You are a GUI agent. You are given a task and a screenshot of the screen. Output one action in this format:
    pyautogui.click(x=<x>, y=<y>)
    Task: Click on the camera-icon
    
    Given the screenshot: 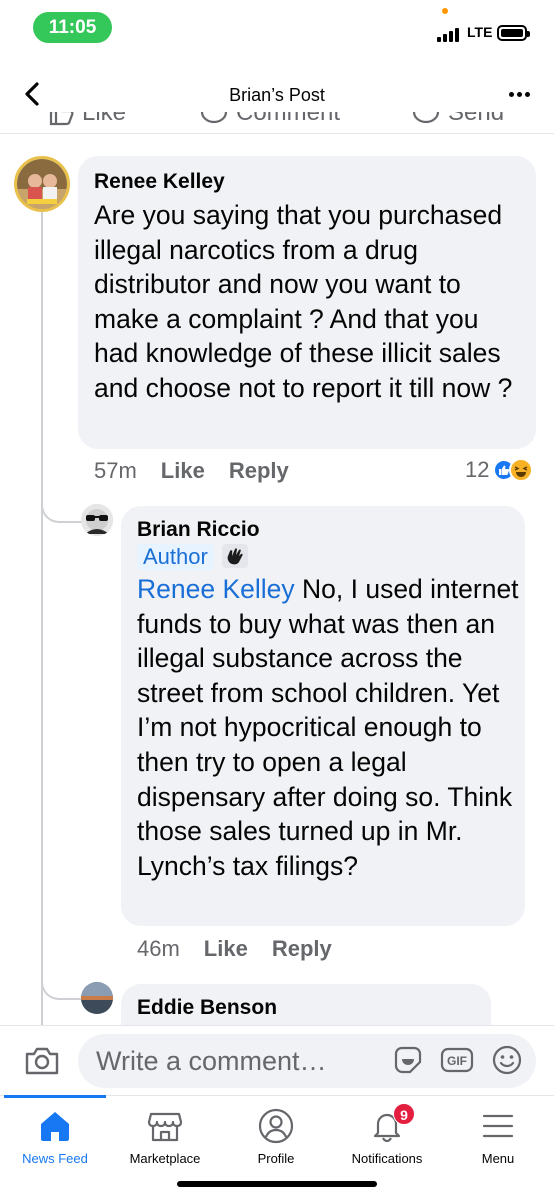 What is the action you would take?
    pyautogui.click(x=42, y=1061)
    